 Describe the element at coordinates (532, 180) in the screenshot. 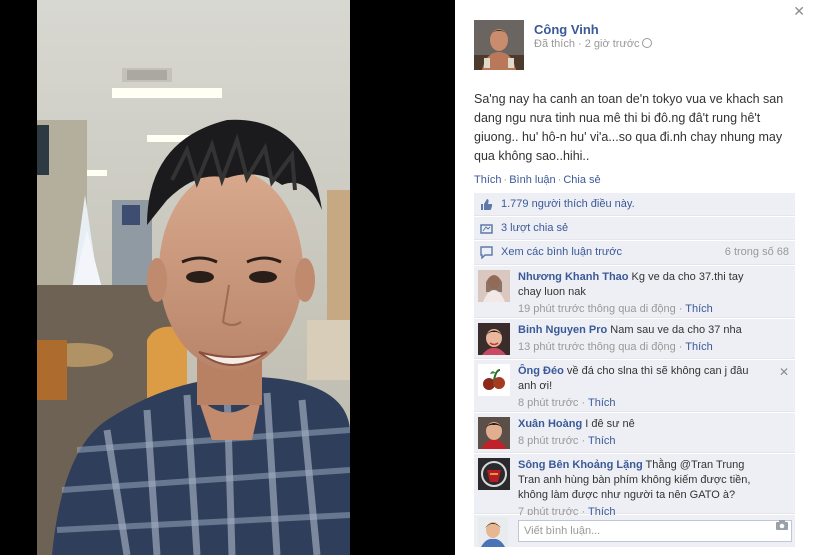

I see `comment-link: Bình luận` at that location.